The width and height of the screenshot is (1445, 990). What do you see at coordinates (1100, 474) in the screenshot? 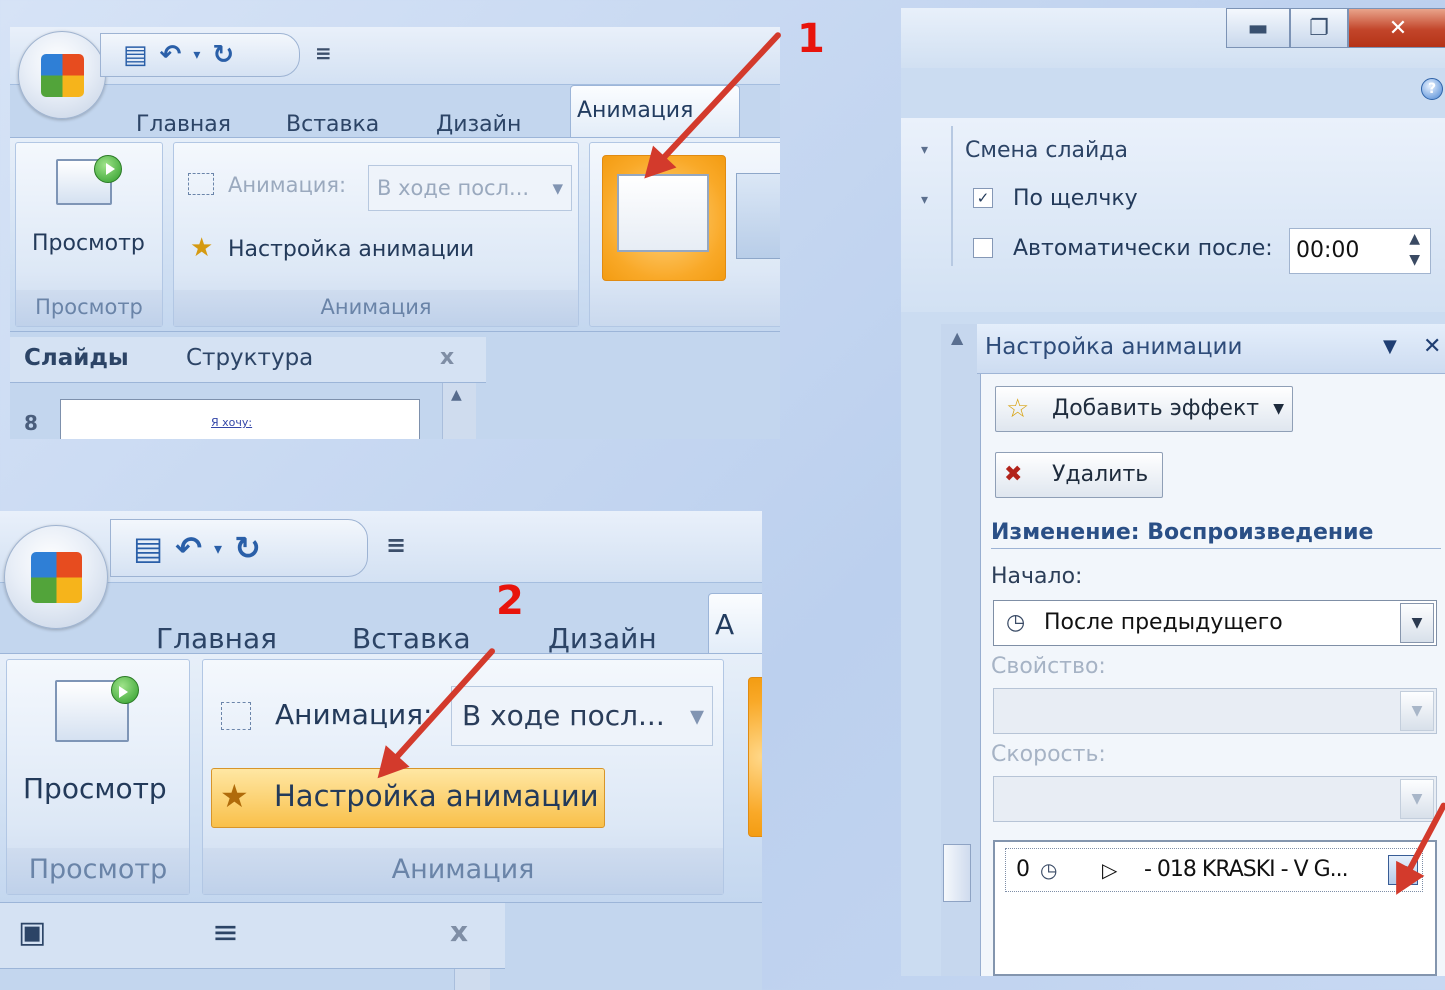
I see `remove-label: Удалить` at bounding box center [1100, 474].